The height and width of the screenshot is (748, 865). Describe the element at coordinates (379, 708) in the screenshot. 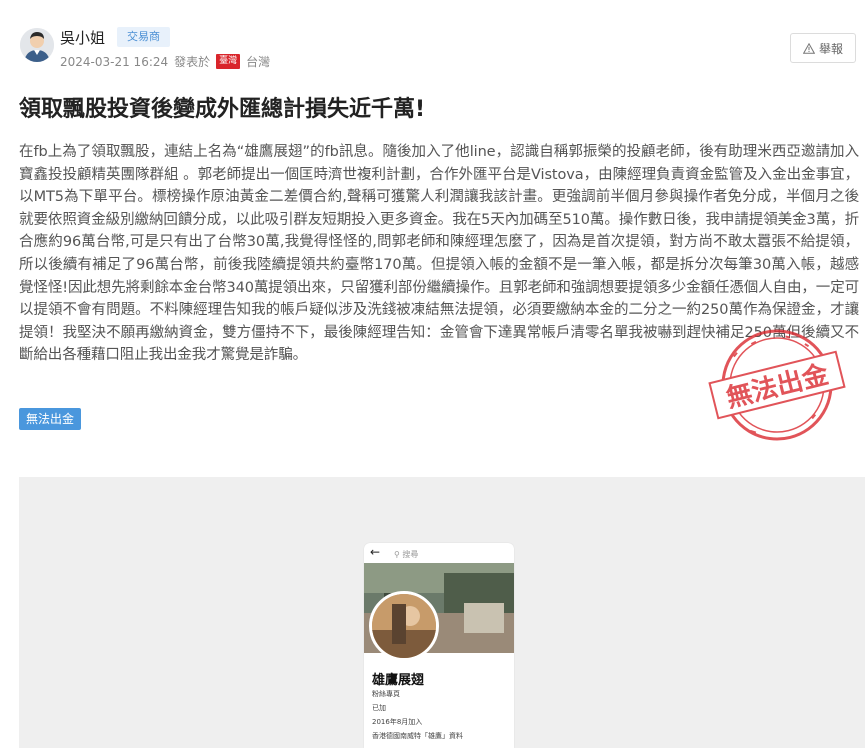

I see `profile-line: 已加` at that location.